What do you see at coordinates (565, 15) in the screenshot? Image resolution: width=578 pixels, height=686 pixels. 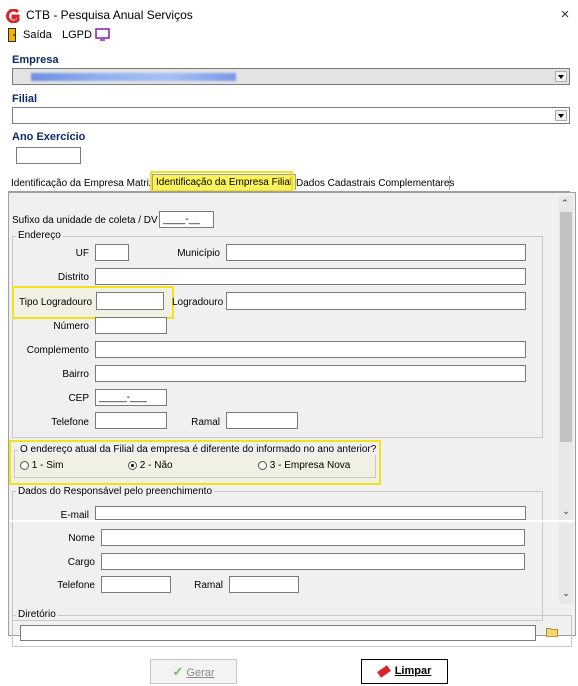 I see `close-button: ×` at bounding box center [565, 15].